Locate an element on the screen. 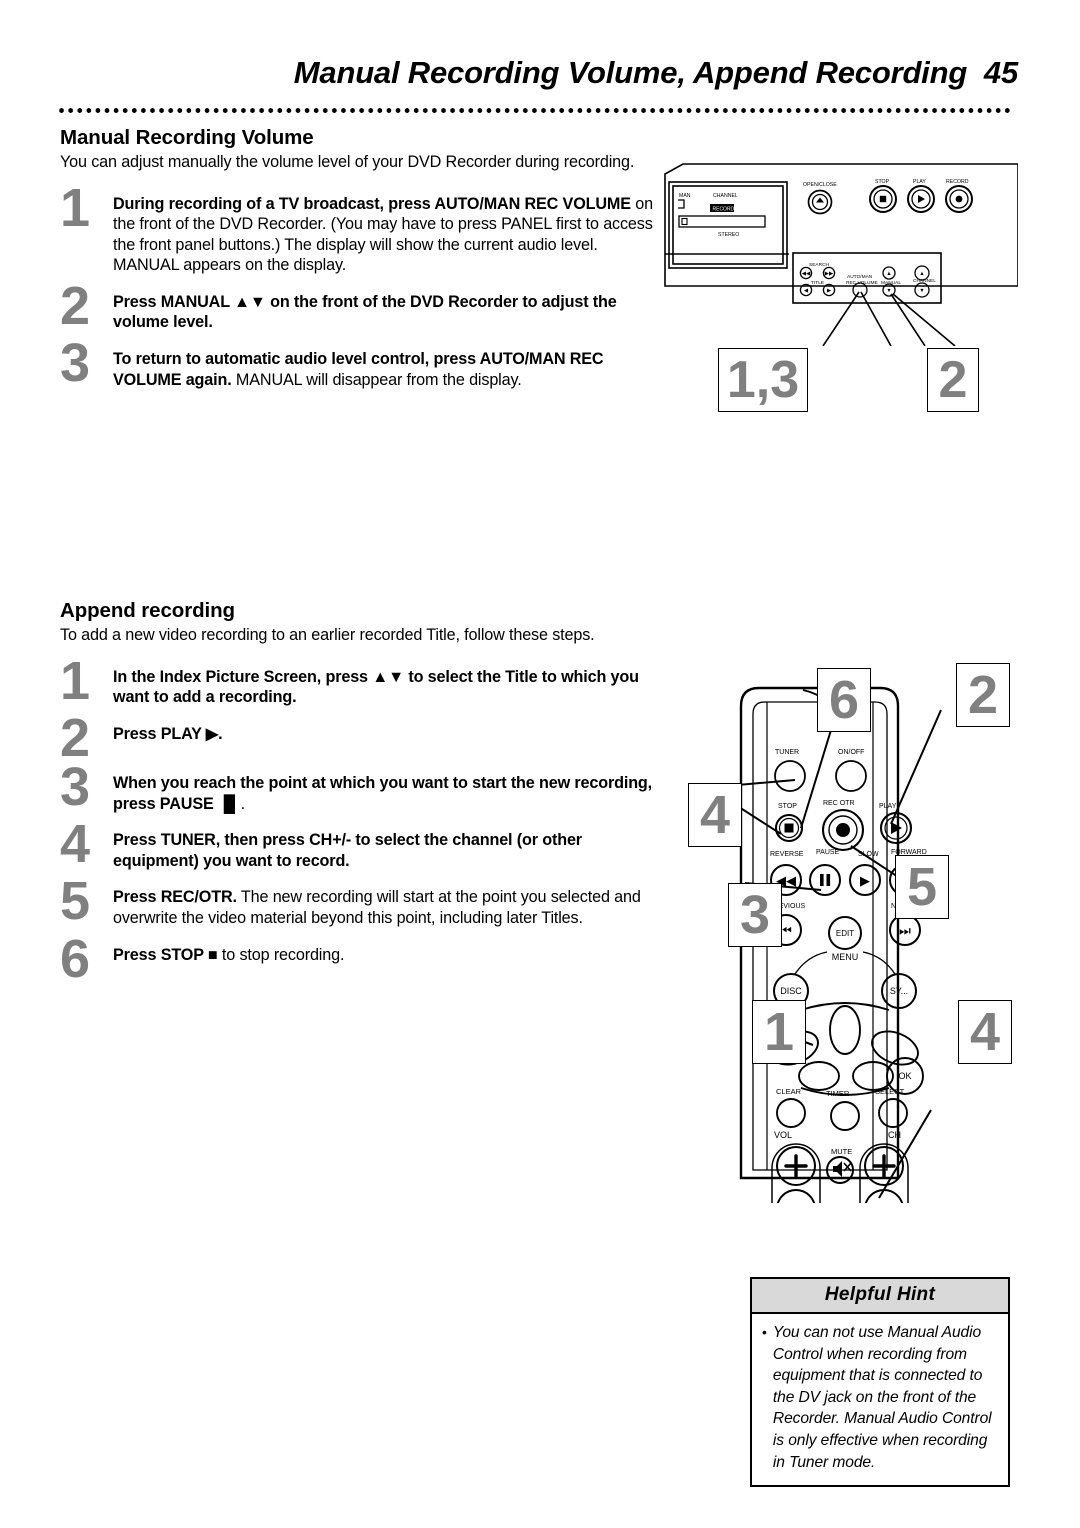 The height and width of the screenshot is (1528, 1080). slow-icon: ▶ is located at coordinates (865, 880).